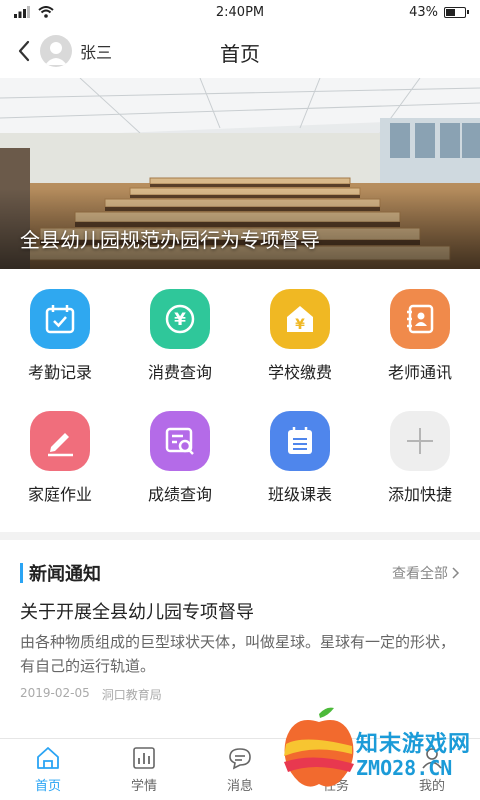 The image size is (480, 800). Describe the element at coordinates (420, 319) in the screenshot. I see `contact-book-icon` at that location.